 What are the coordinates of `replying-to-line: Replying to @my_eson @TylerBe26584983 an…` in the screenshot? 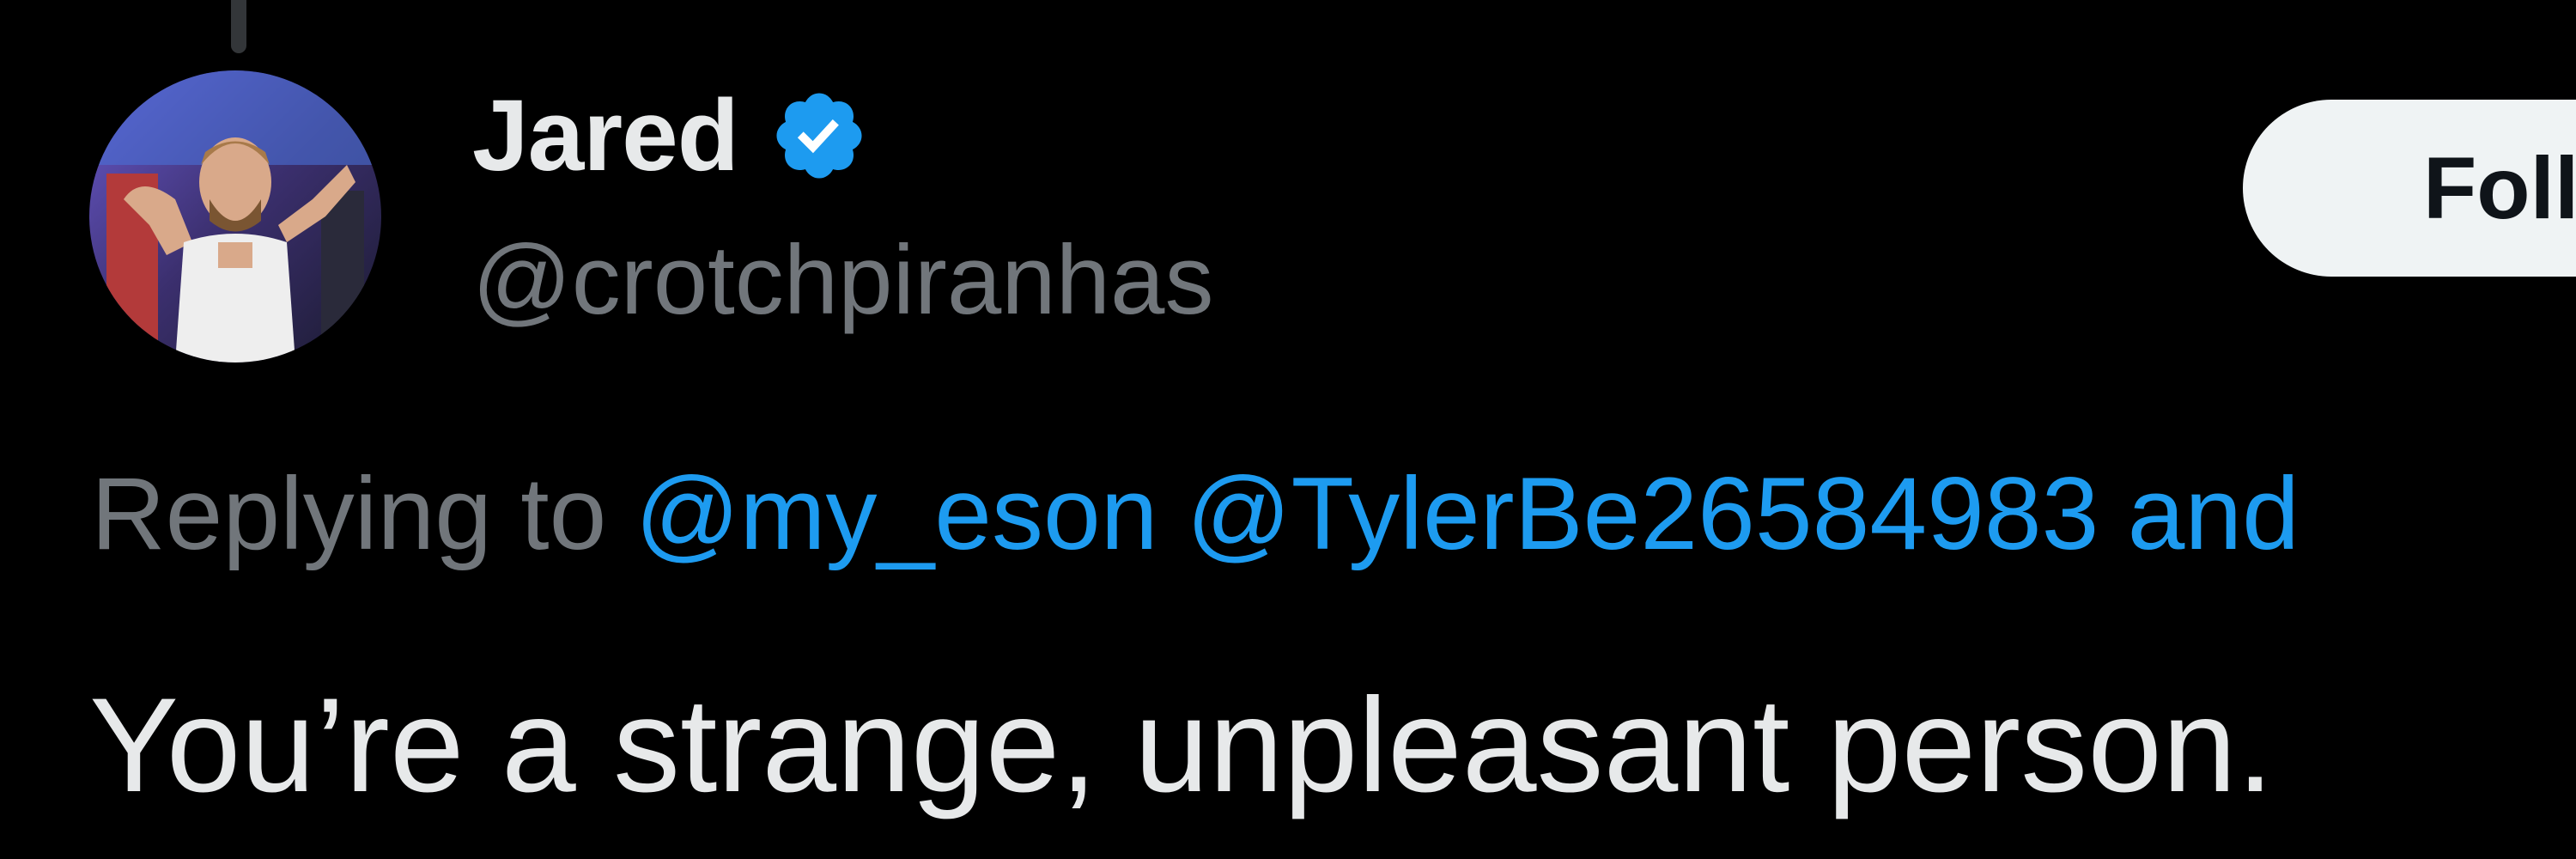 It's located at (1195, 514).